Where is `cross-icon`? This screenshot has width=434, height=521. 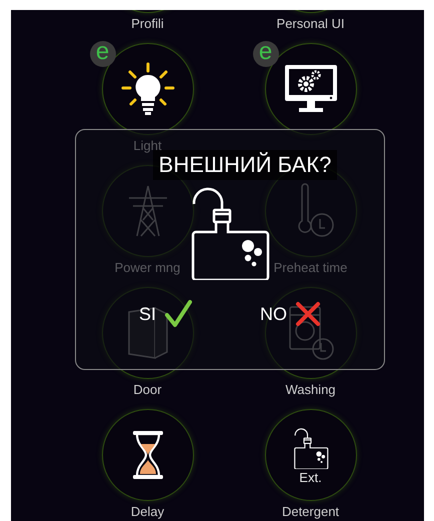 cross-icon is located at coordinates (308, 314).